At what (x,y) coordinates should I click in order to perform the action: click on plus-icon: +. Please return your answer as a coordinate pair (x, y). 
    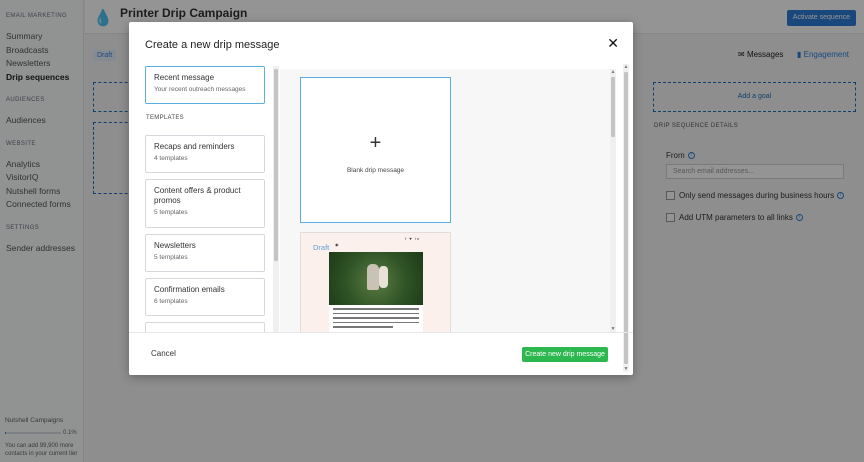
    Looking at the image, I should click on (375, 143).